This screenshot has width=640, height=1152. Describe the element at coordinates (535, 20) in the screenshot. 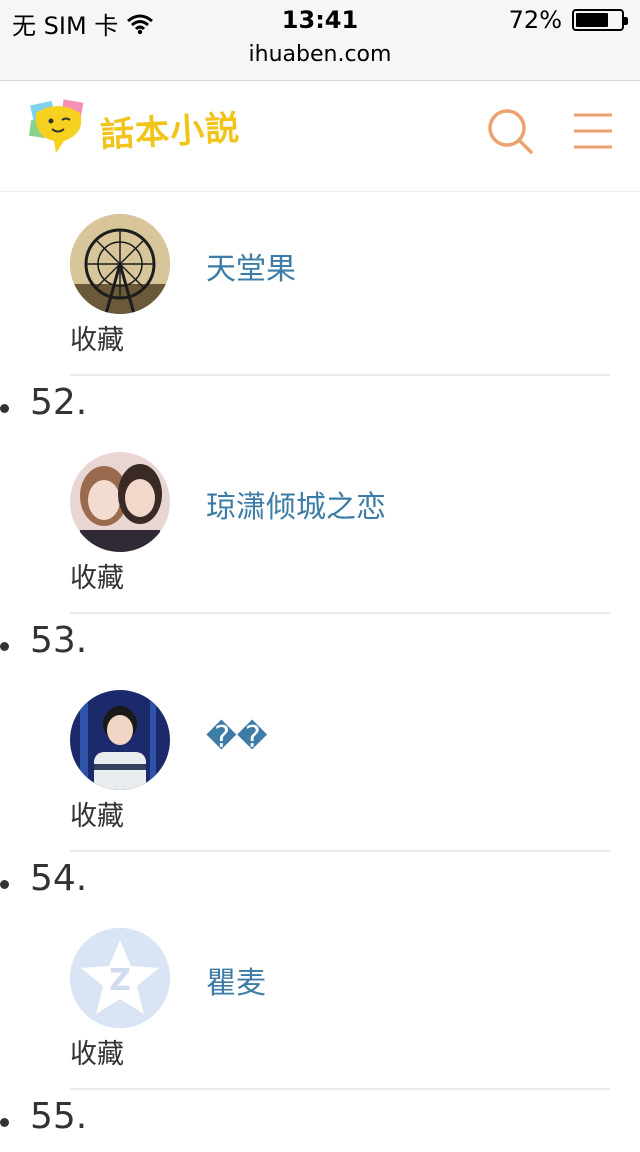

I see `battery-percent: 72%` at that location.